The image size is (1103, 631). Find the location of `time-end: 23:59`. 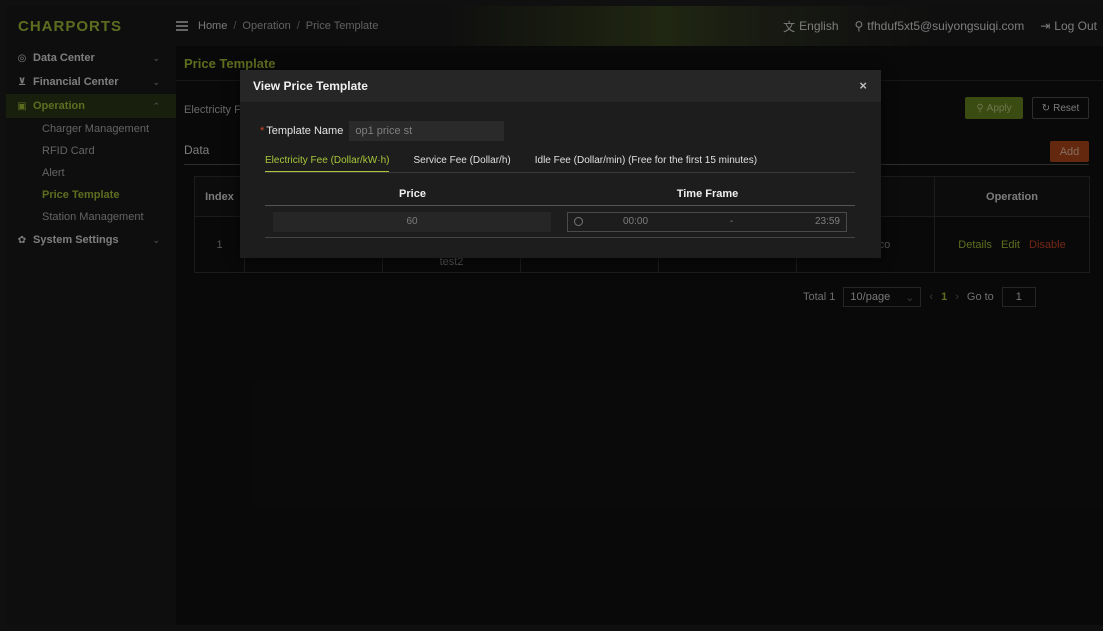

time-end: 23:59 is located at coordinates (827, 221).